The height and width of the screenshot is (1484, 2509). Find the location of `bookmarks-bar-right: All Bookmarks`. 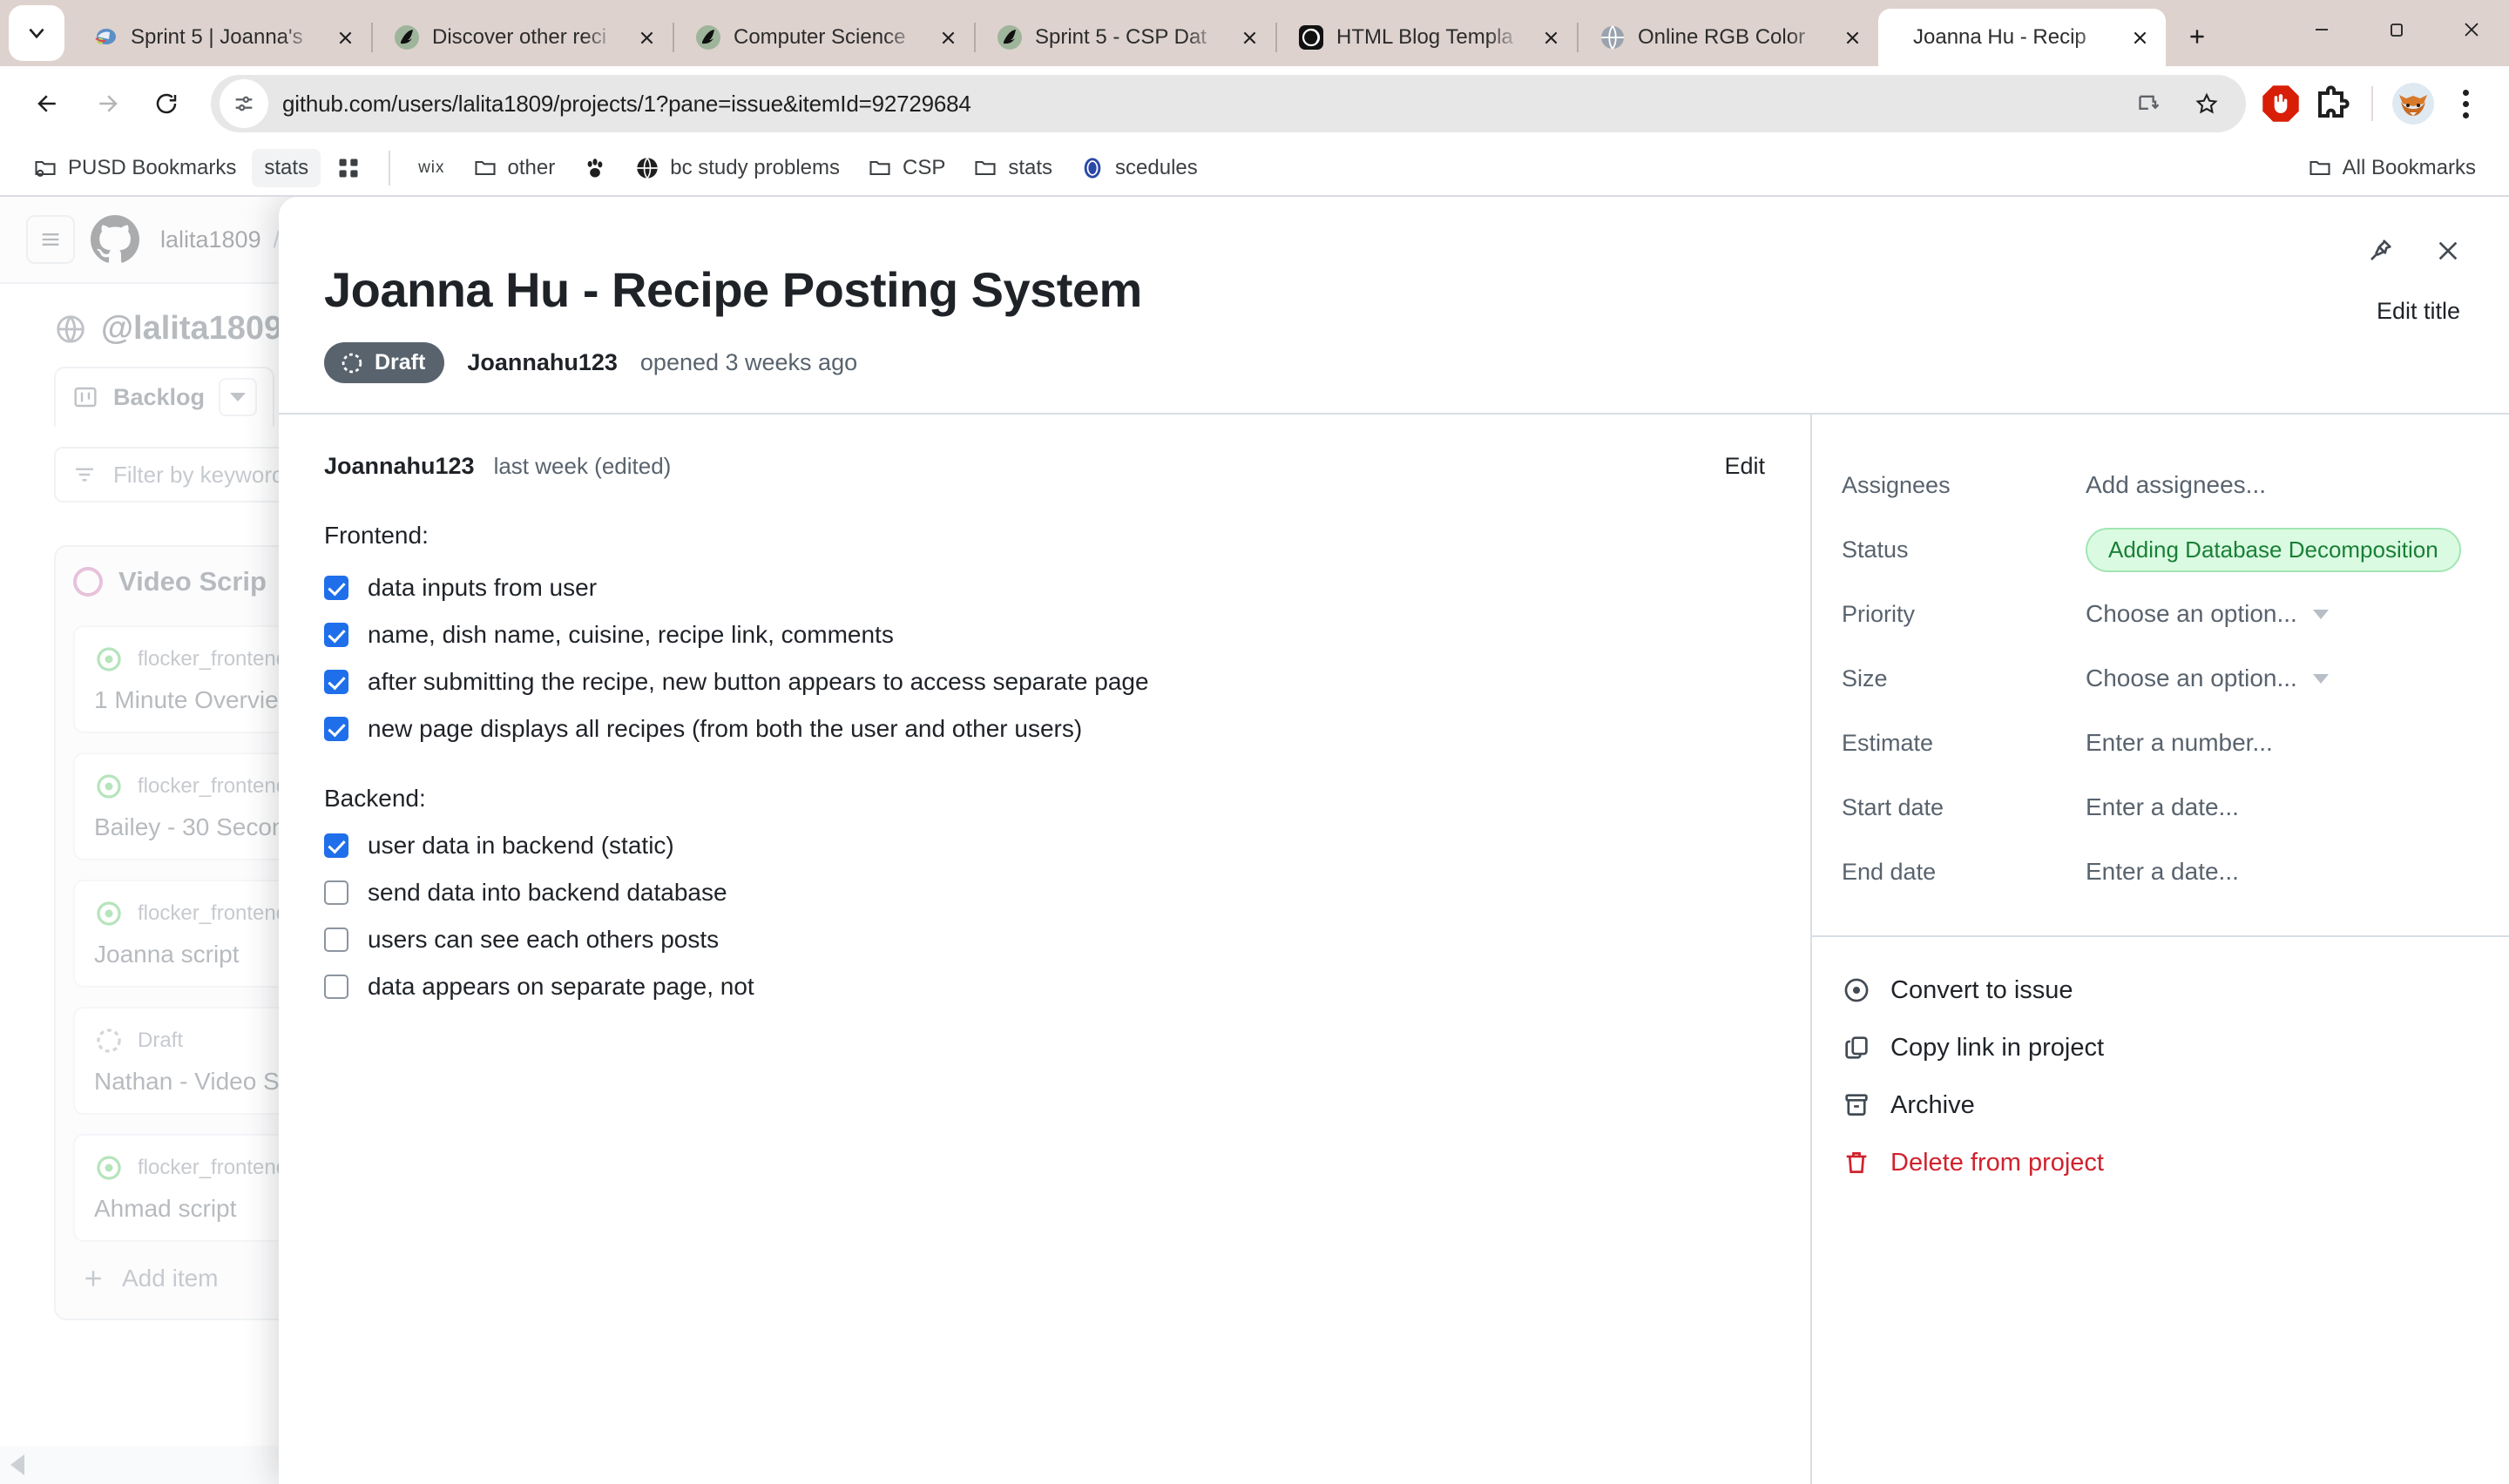

bookmarks-bar-right: All Bookmarks is located at coordinates (2392, 168).